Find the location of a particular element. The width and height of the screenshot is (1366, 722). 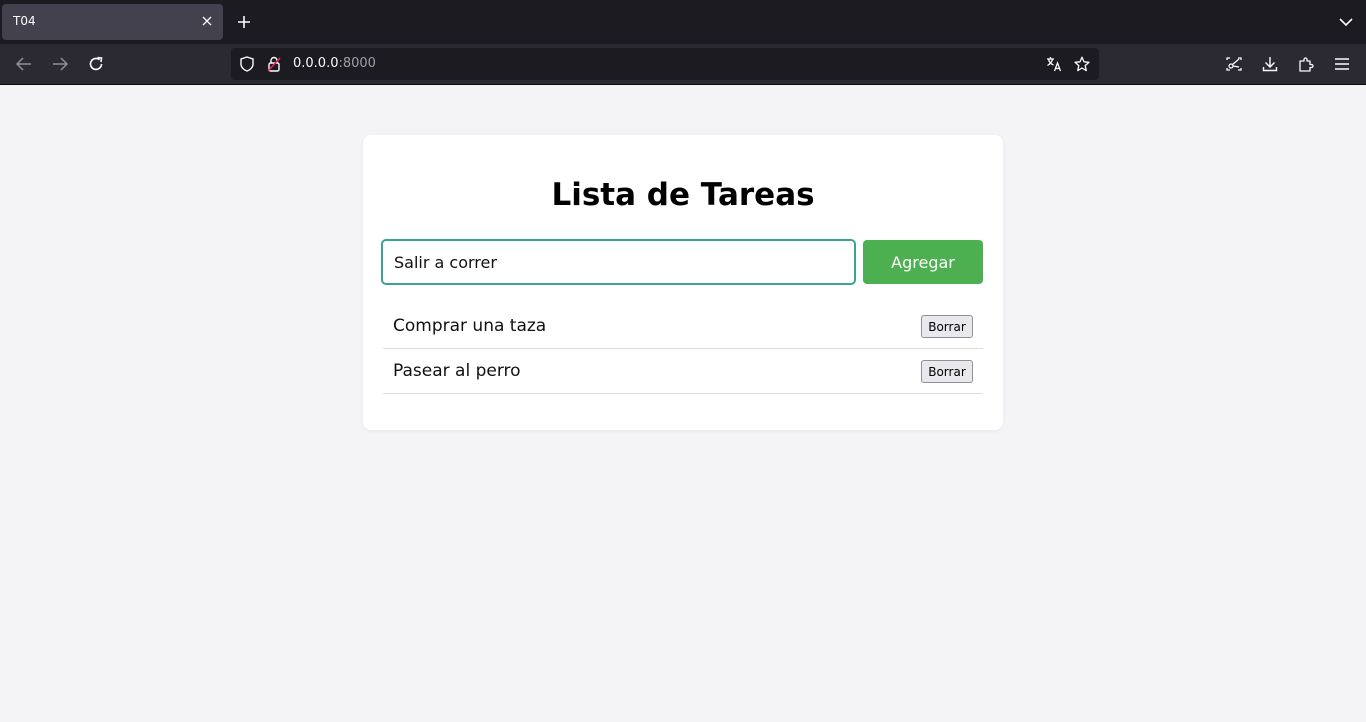

url-text: 0.0.0.0:8000 is located at coordinates (334, 63).